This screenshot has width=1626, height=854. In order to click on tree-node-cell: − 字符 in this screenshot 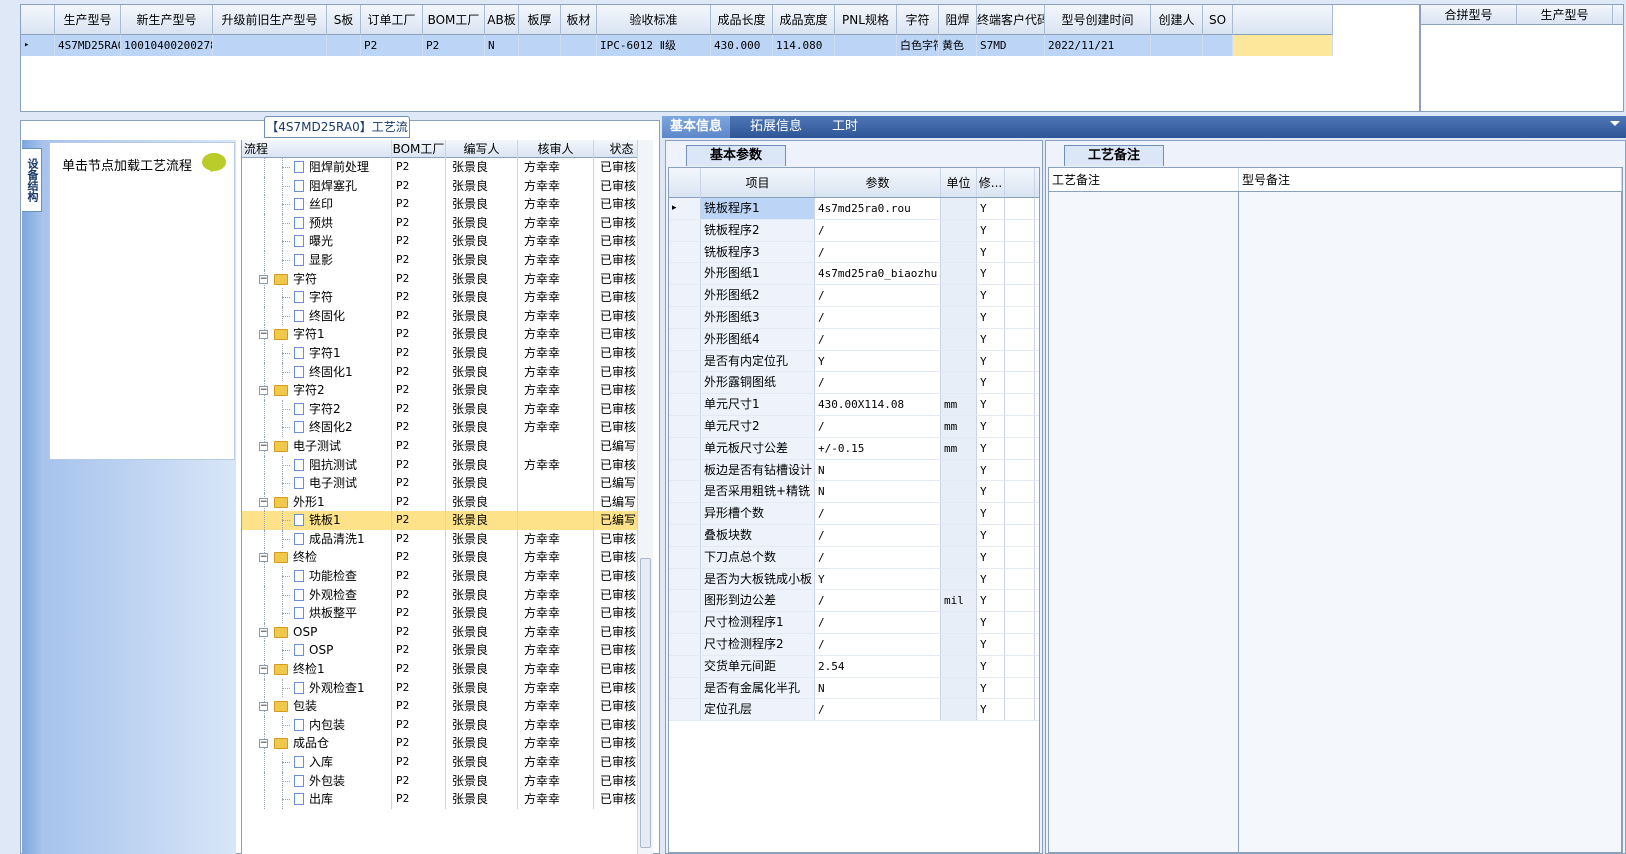, I will do `click(317, 279)`.